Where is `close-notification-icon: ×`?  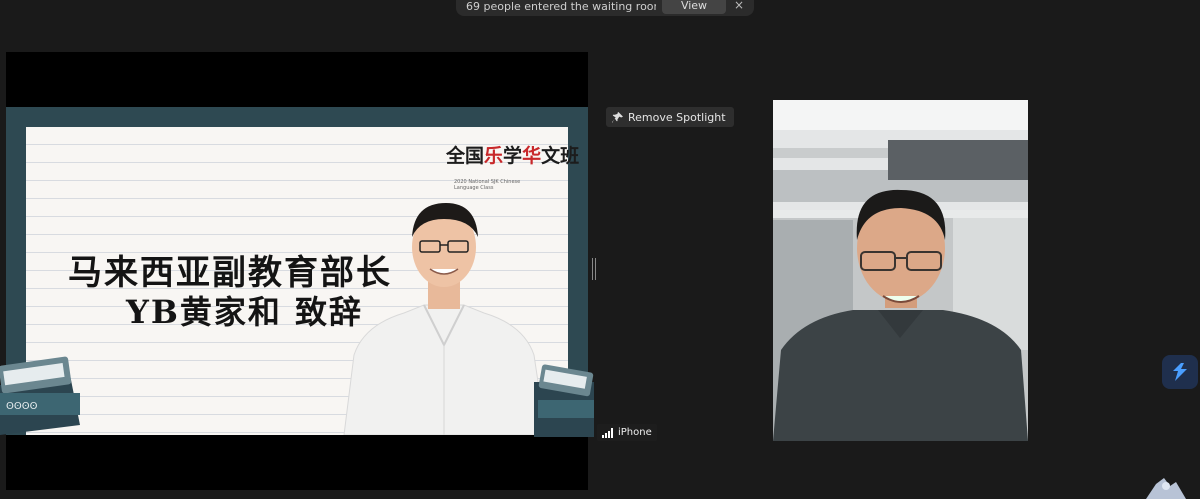
close-notification-icon: × is located at coordinates (739, 6).